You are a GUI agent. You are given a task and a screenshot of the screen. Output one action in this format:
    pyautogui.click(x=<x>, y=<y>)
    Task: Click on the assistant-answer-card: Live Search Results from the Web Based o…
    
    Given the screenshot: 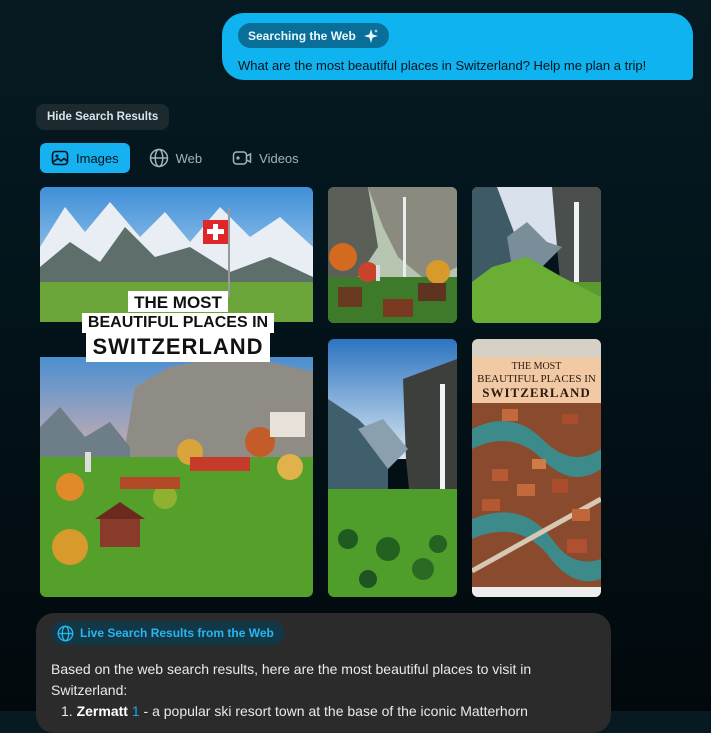 What is the action you would take?
    pyautogui.click(x=323, y=673)
    